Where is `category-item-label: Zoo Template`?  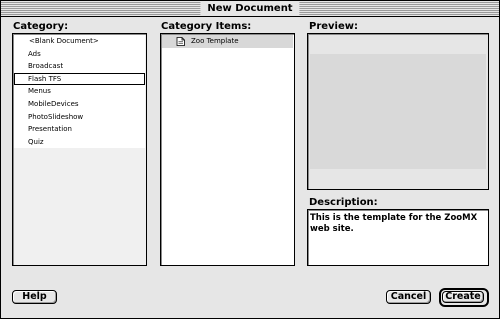 category-item-label: Zoo Template is located at coordinates (215, 41).